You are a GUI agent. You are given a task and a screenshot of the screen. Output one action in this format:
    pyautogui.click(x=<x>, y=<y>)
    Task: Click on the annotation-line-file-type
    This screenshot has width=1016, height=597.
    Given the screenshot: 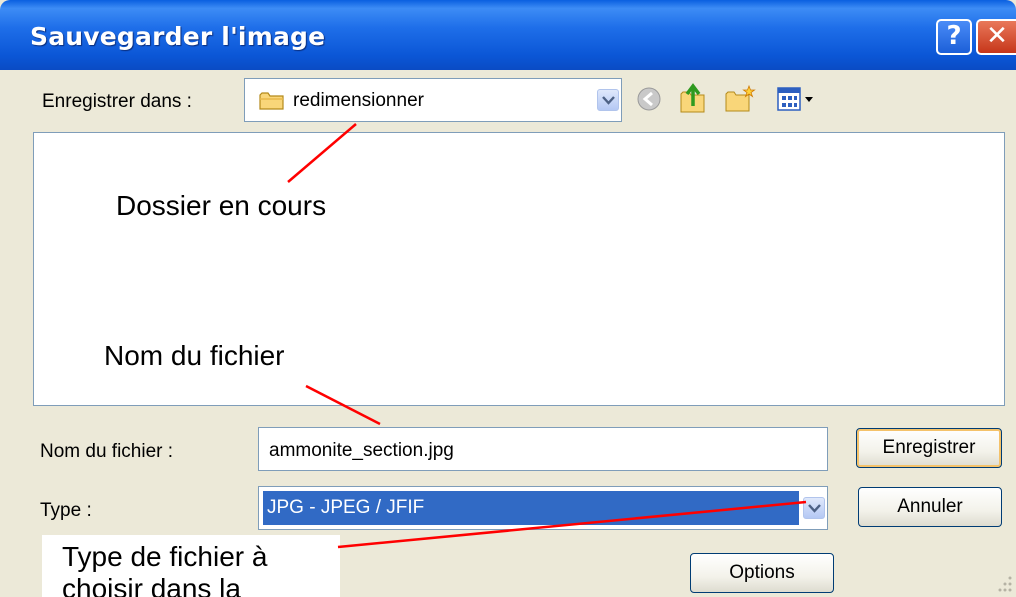 What is the action you would take?
    pyautogui.click(x=572, y=524)
    